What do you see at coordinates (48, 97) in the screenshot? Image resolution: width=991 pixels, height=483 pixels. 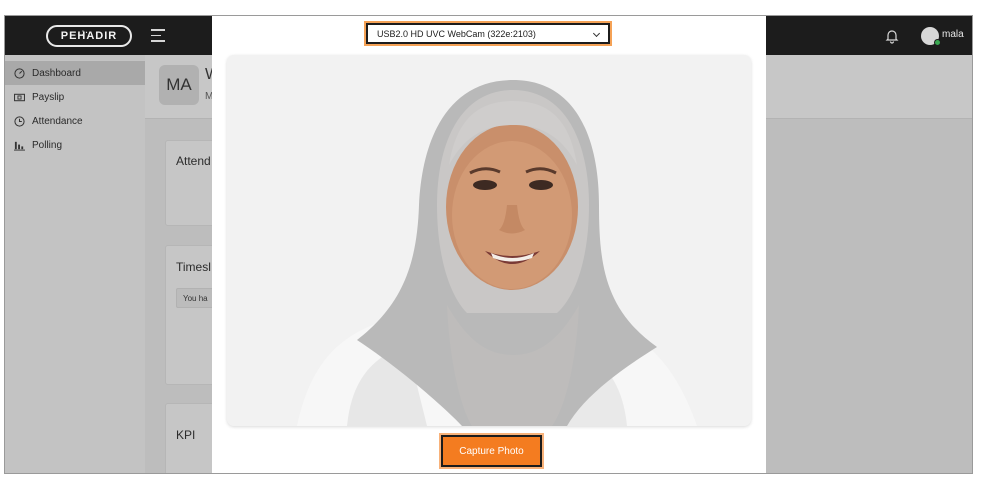 I see `sidebar-item-label: Payslip` at bounding box center [48, 97].